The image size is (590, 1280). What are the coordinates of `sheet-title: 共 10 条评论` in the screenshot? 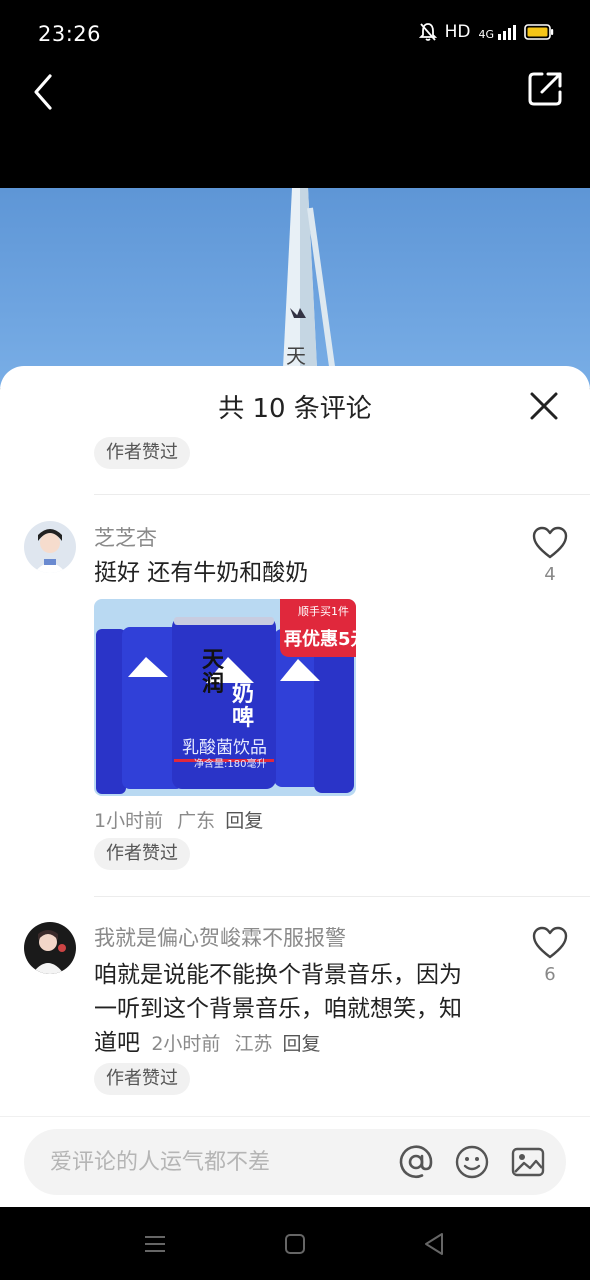 It's located at (295, 409).